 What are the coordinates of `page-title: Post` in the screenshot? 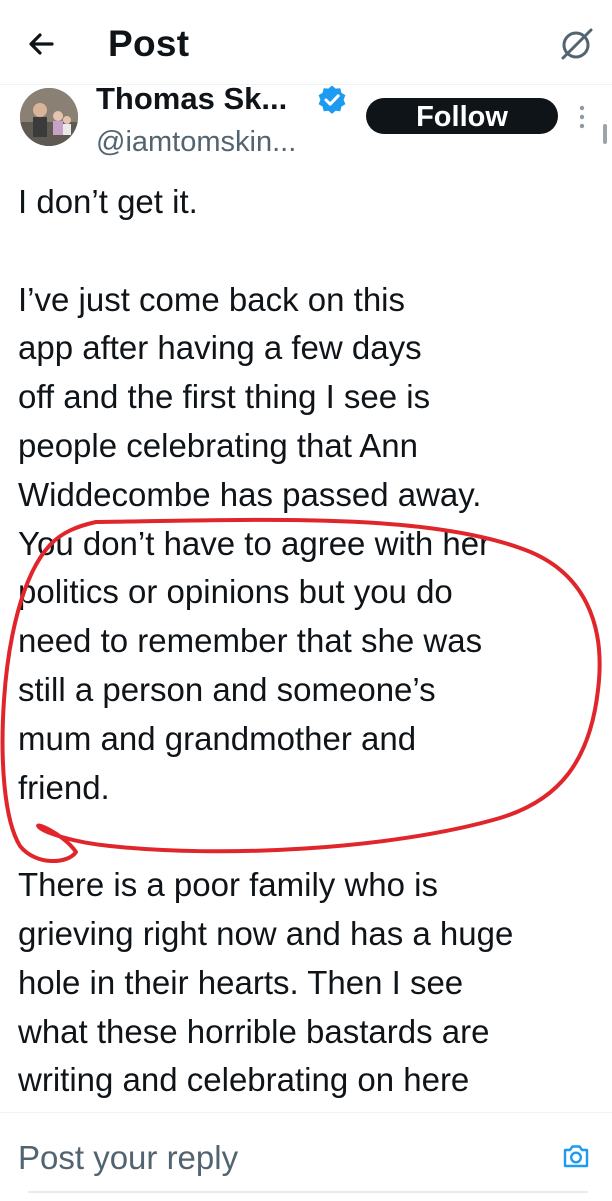 It's located at (149, 43).